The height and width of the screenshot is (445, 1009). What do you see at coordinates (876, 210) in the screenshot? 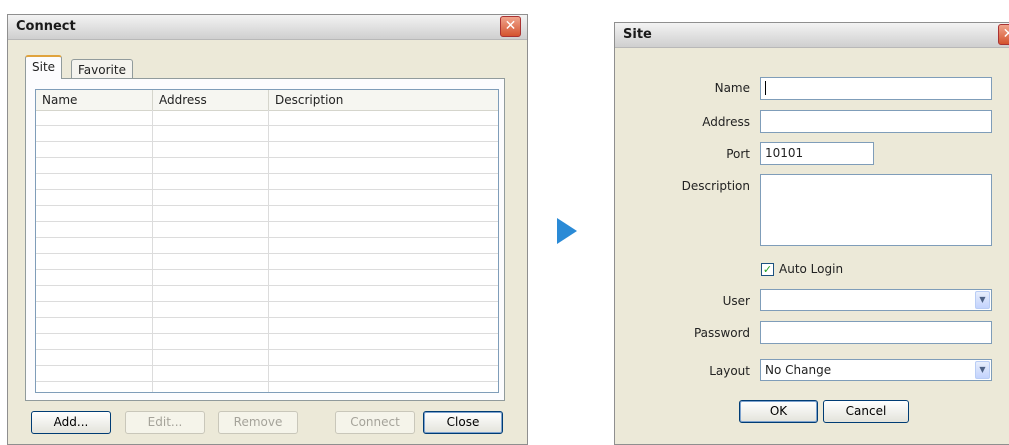
I see `description-field` at bounding box center [876, 210].